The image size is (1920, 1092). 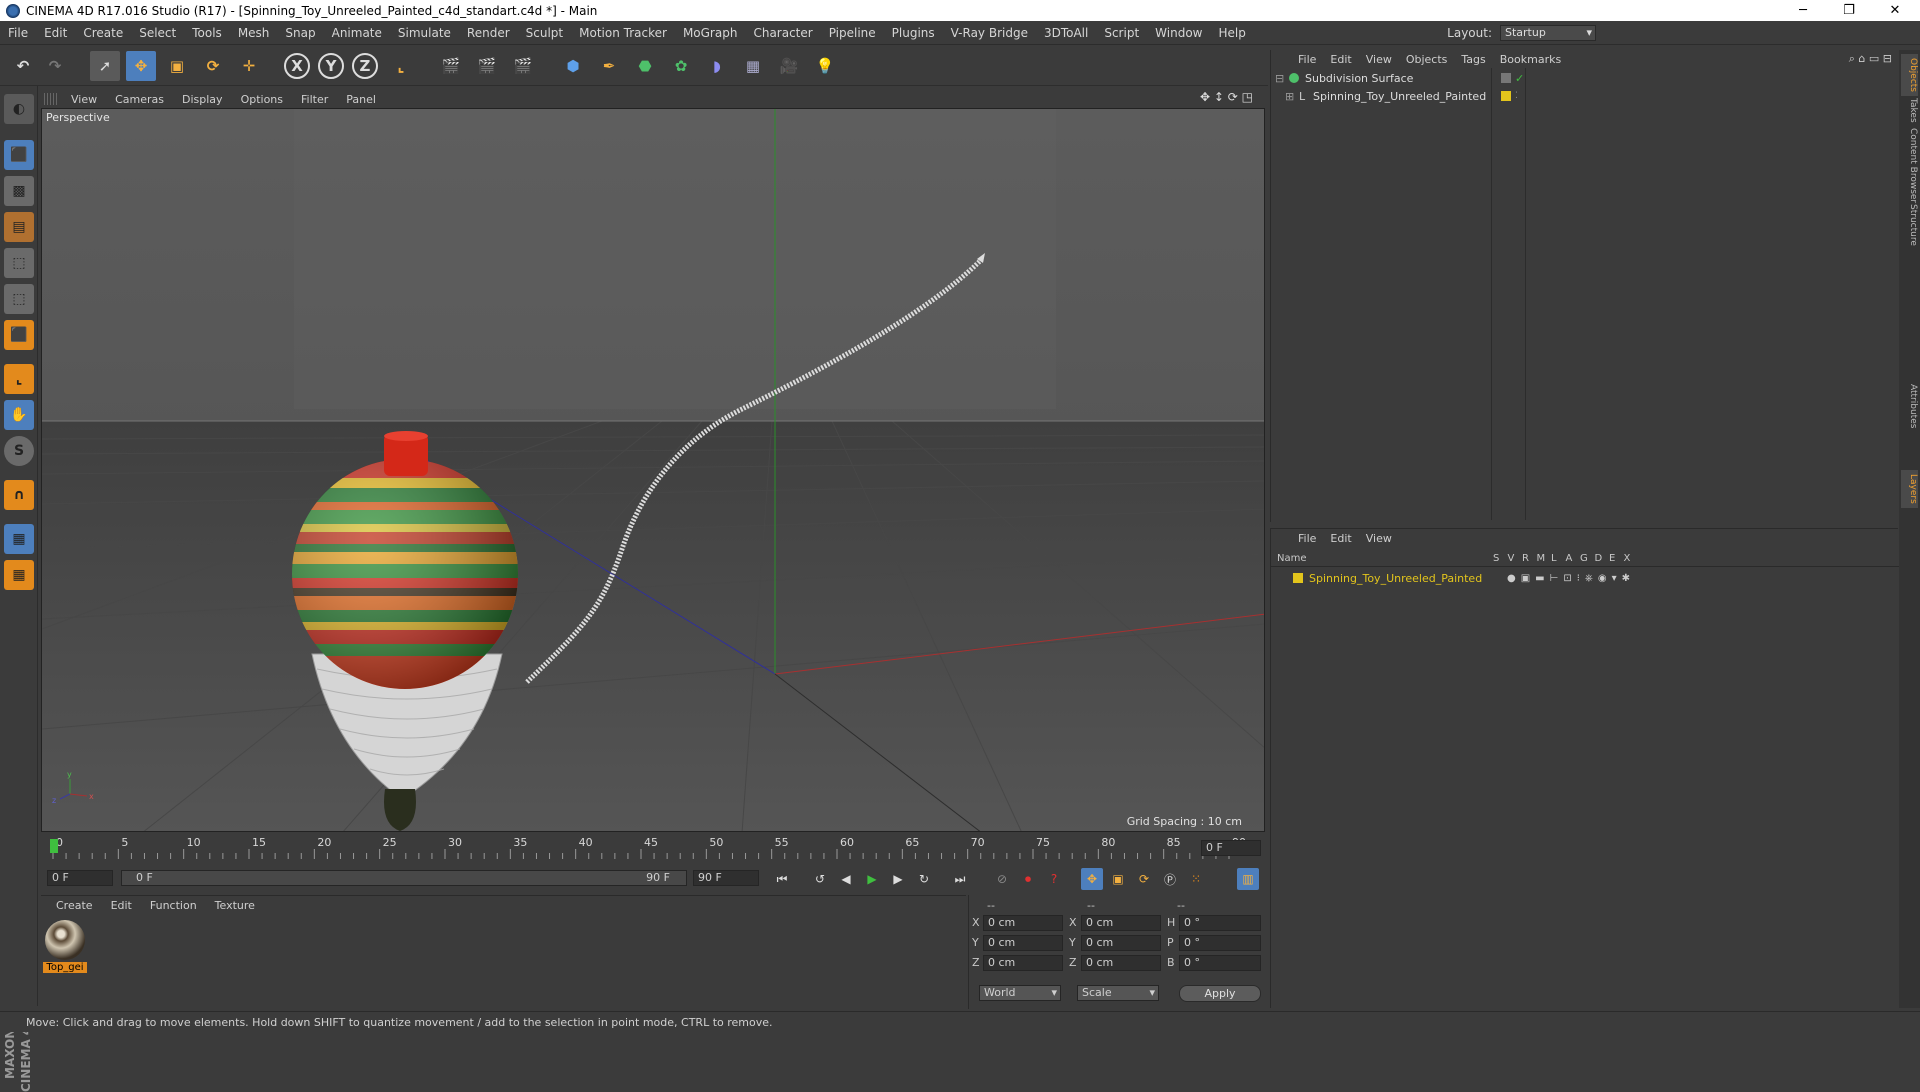 What do you see at coordinates (331, 66) in the screenshot?
I see `axis-y-lock-button: Y` at bounding box center [331, 66].